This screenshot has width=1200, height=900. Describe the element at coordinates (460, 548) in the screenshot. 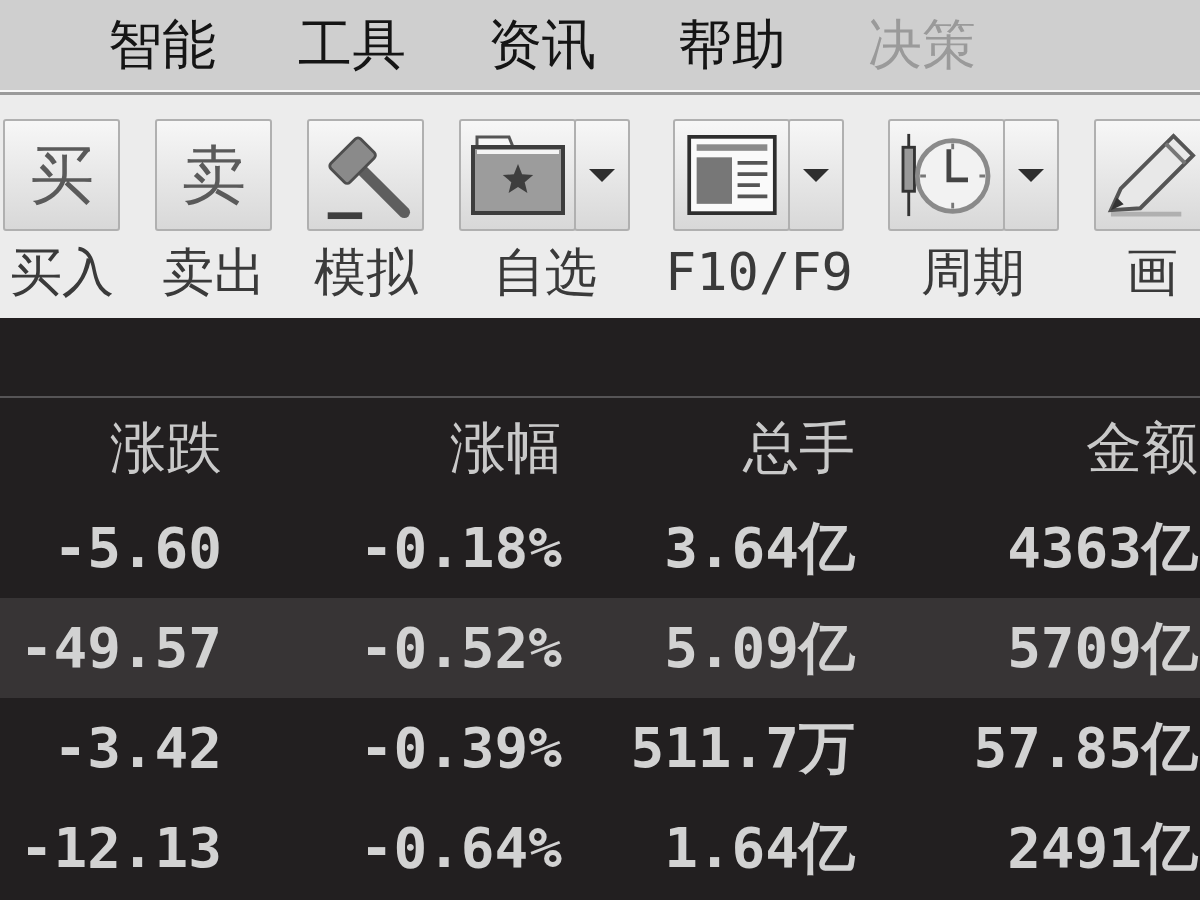

I see `table-cell: -0.18%` at that location.